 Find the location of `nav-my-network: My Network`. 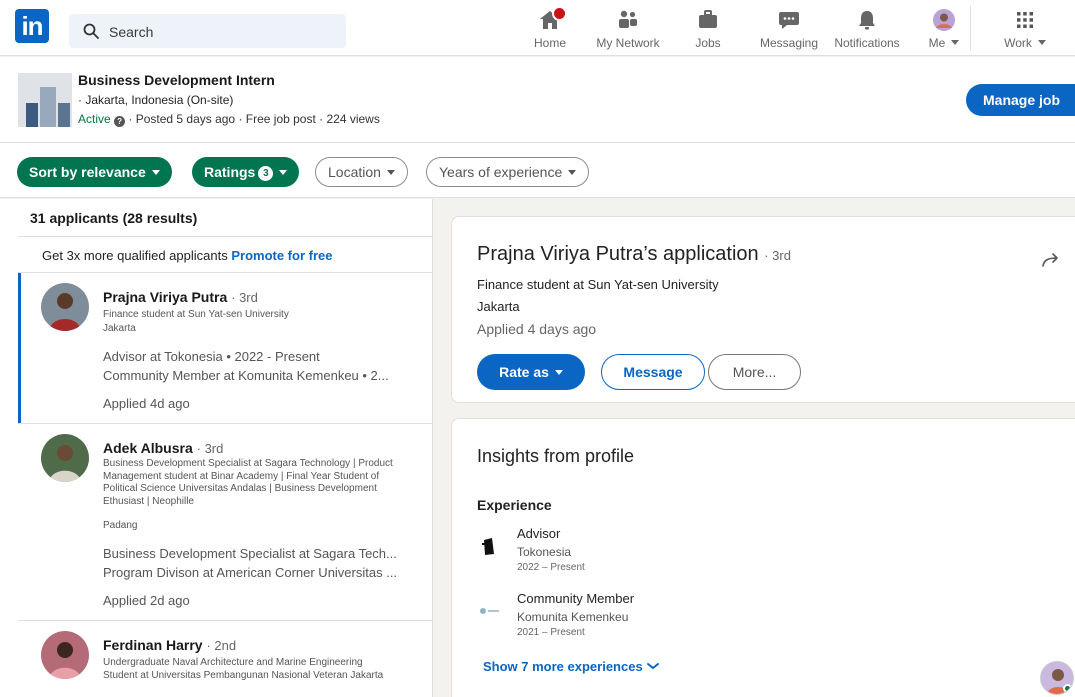

nav-my-network: My Network is located at coordinates (628, 29).